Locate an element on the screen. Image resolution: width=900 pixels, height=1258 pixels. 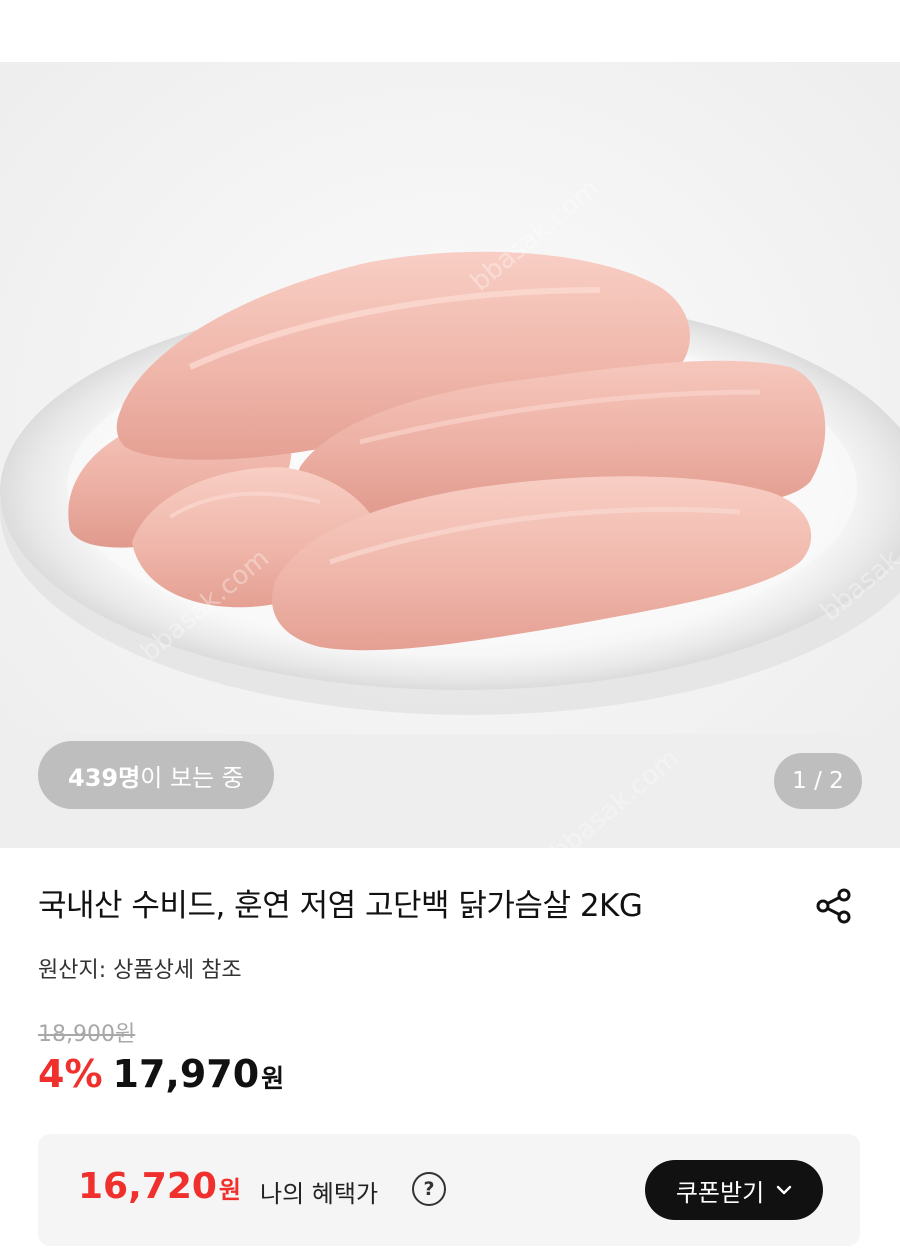
benefit-price-value: 16,720 is located at coordinates (147, 1186).